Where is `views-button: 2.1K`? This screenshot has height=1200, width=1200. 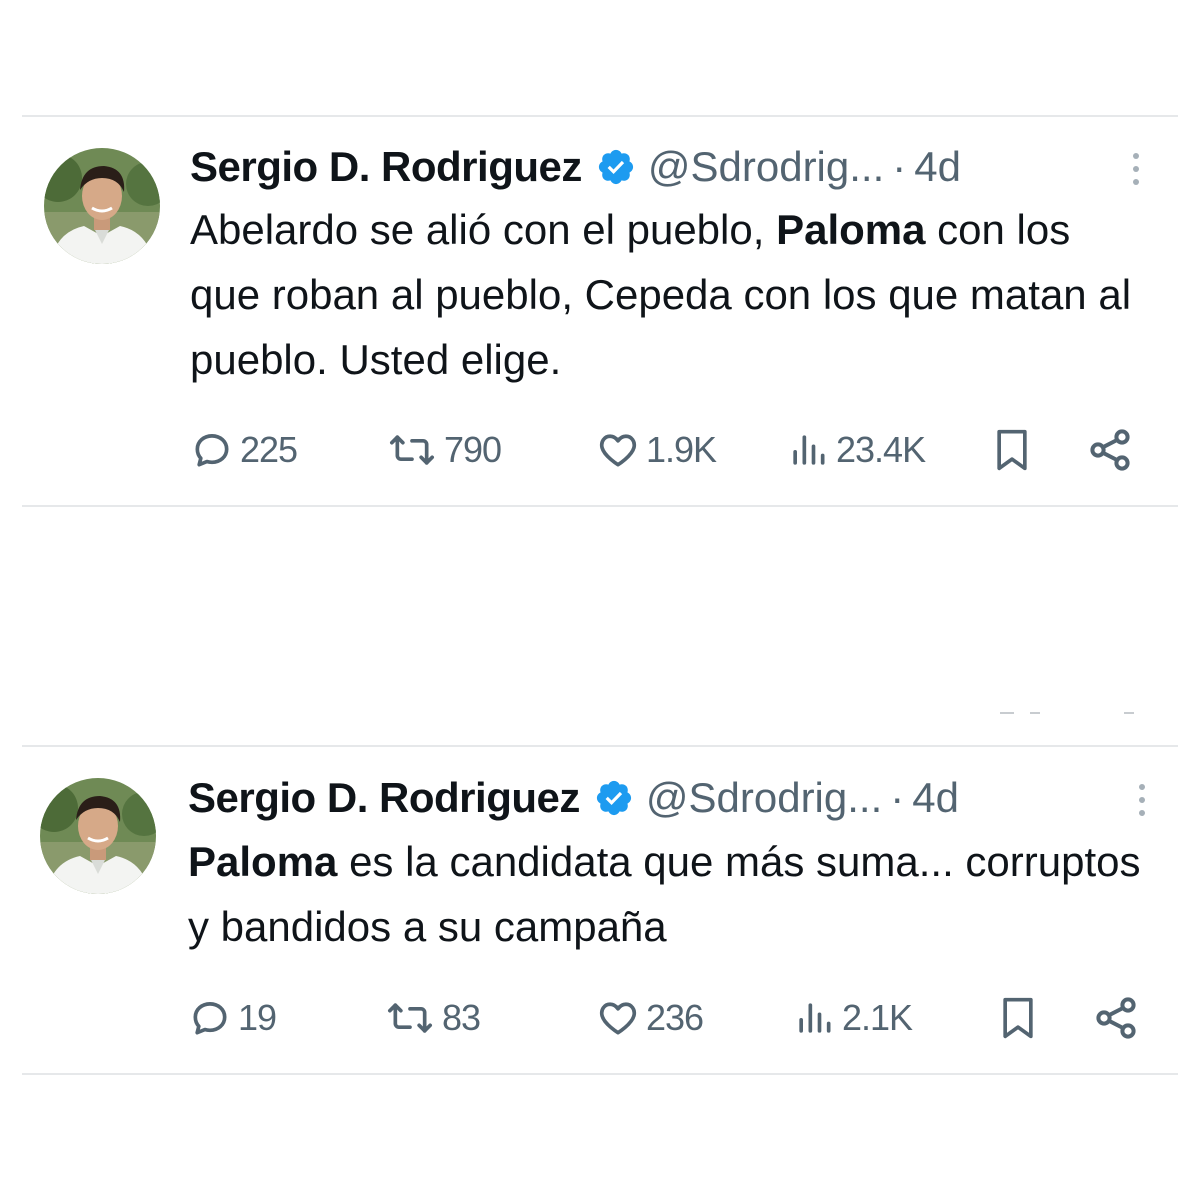 views-button: 2.1K is located at coordinates (852, 1018).